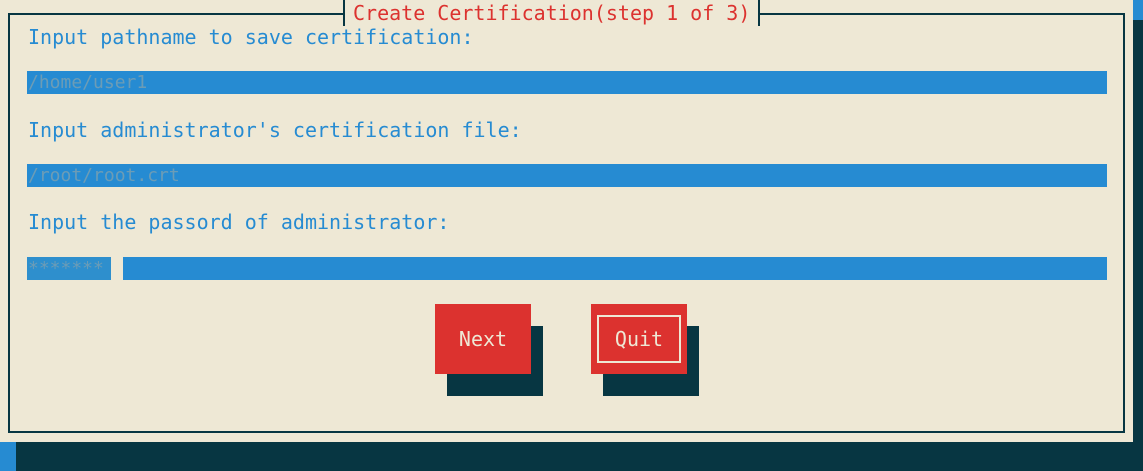 This screenshot has height=471, width=1143. I want to click on admin-cert-input: /root/root.crt, so click(567, 175).